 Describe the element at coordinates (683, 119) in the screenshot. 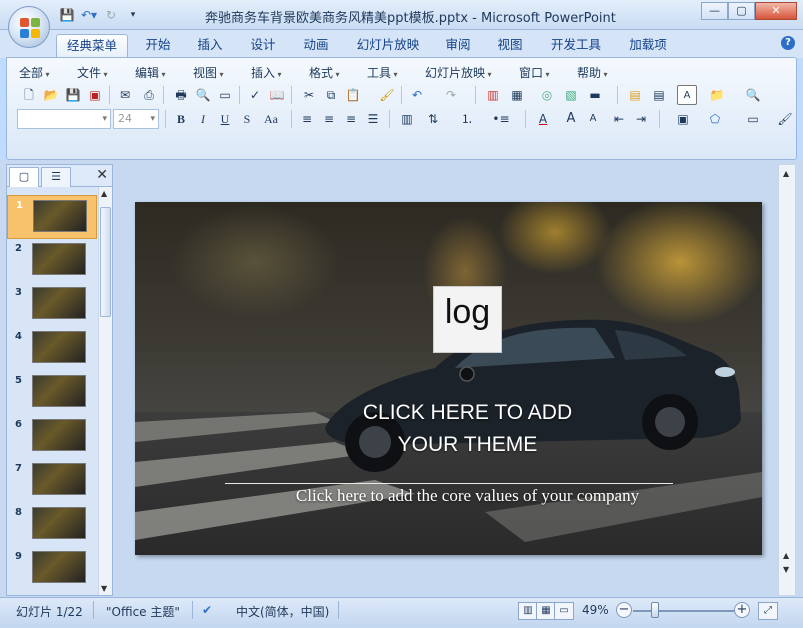

I see `arrange-icon: ▣` at that location.